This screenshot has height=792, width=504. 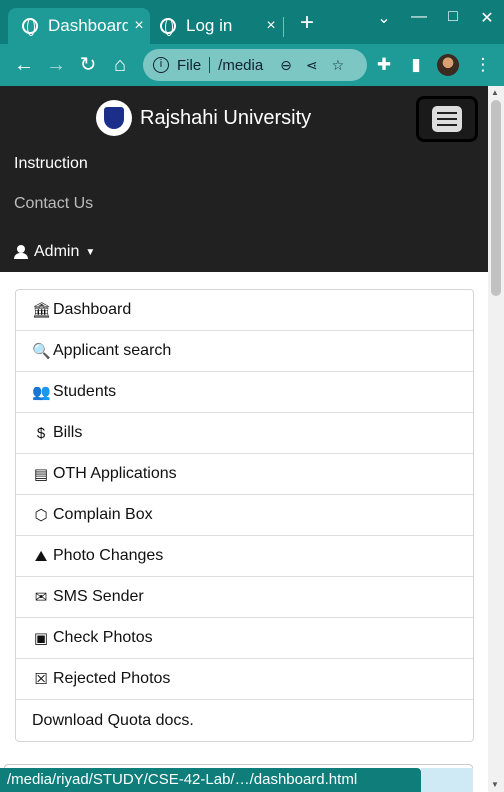 I want to click on bookmark-star-icon: ☆, so click(x=338, y=65).